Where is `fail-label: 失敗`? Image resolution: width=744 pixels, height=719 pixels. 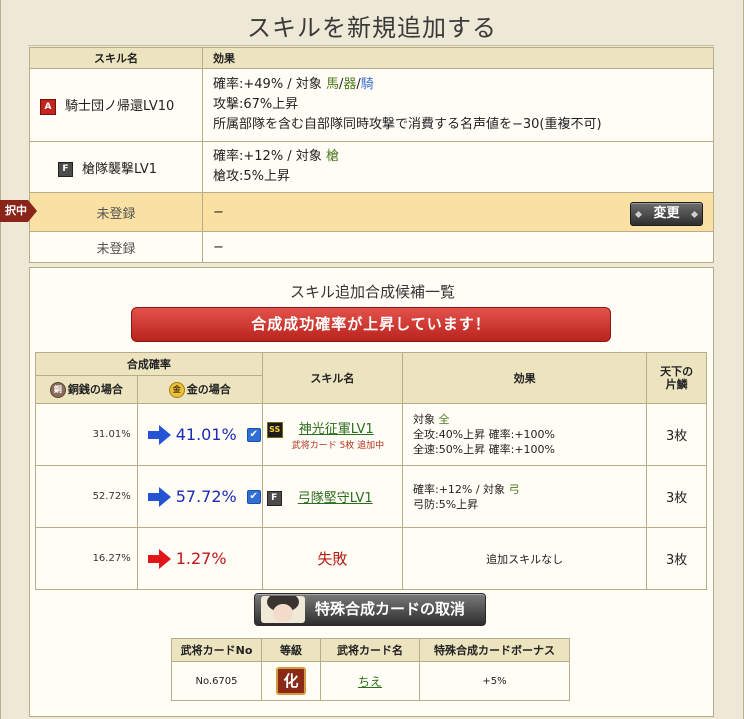
fail-label: 失敗 is located at coordinates (332, 558).